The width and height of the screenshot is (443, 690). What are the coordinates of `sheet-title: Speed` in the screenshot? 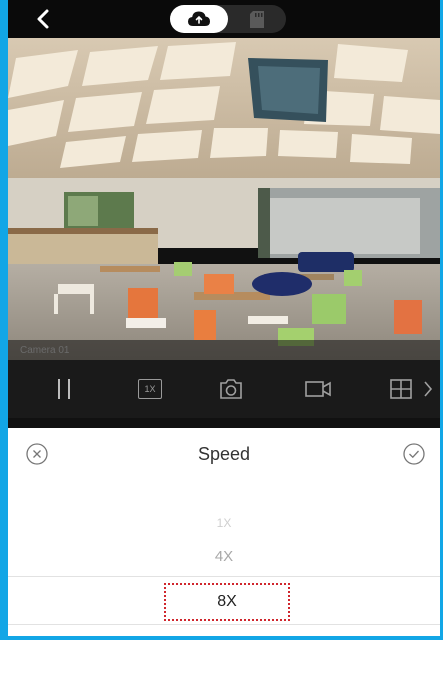 It's located at (224, 454).